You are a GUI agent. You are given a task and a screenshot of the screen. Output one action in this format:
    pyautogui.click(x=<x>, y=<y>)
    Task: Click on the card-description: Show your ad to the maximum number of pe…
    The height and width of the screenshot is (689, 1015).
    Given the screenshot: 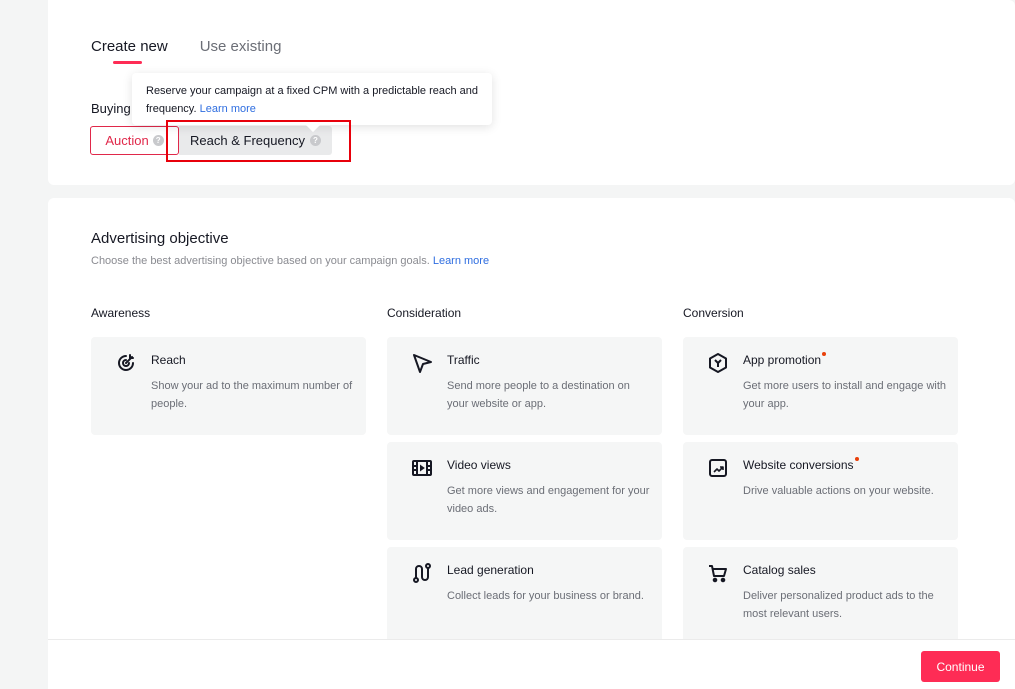 What is the action you would take?
    pyautogui.click(x=252, y=395)
    